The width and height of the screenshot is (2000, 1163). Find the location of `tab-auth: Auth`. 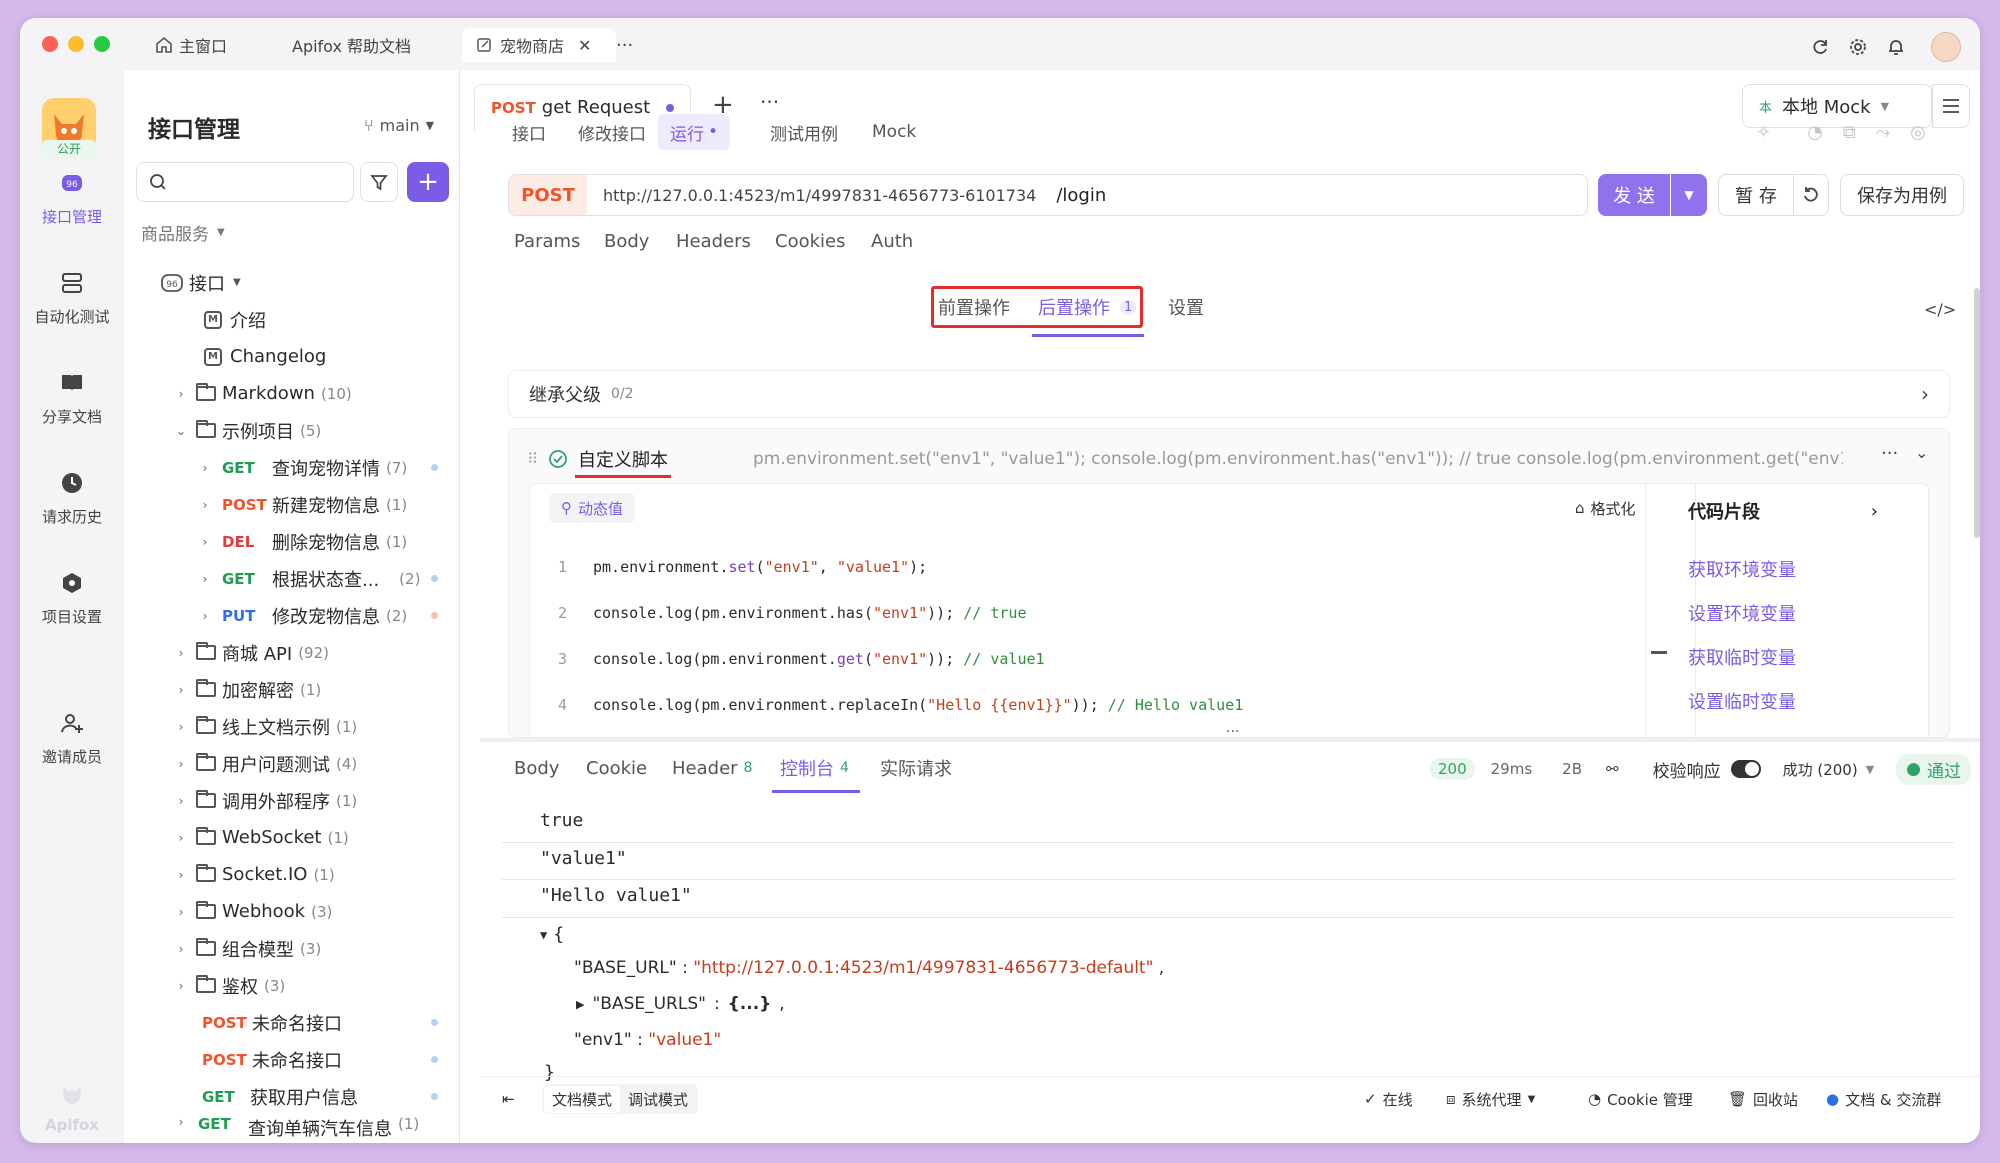

tab-auth: Auth is located at coordinates (892, 241).